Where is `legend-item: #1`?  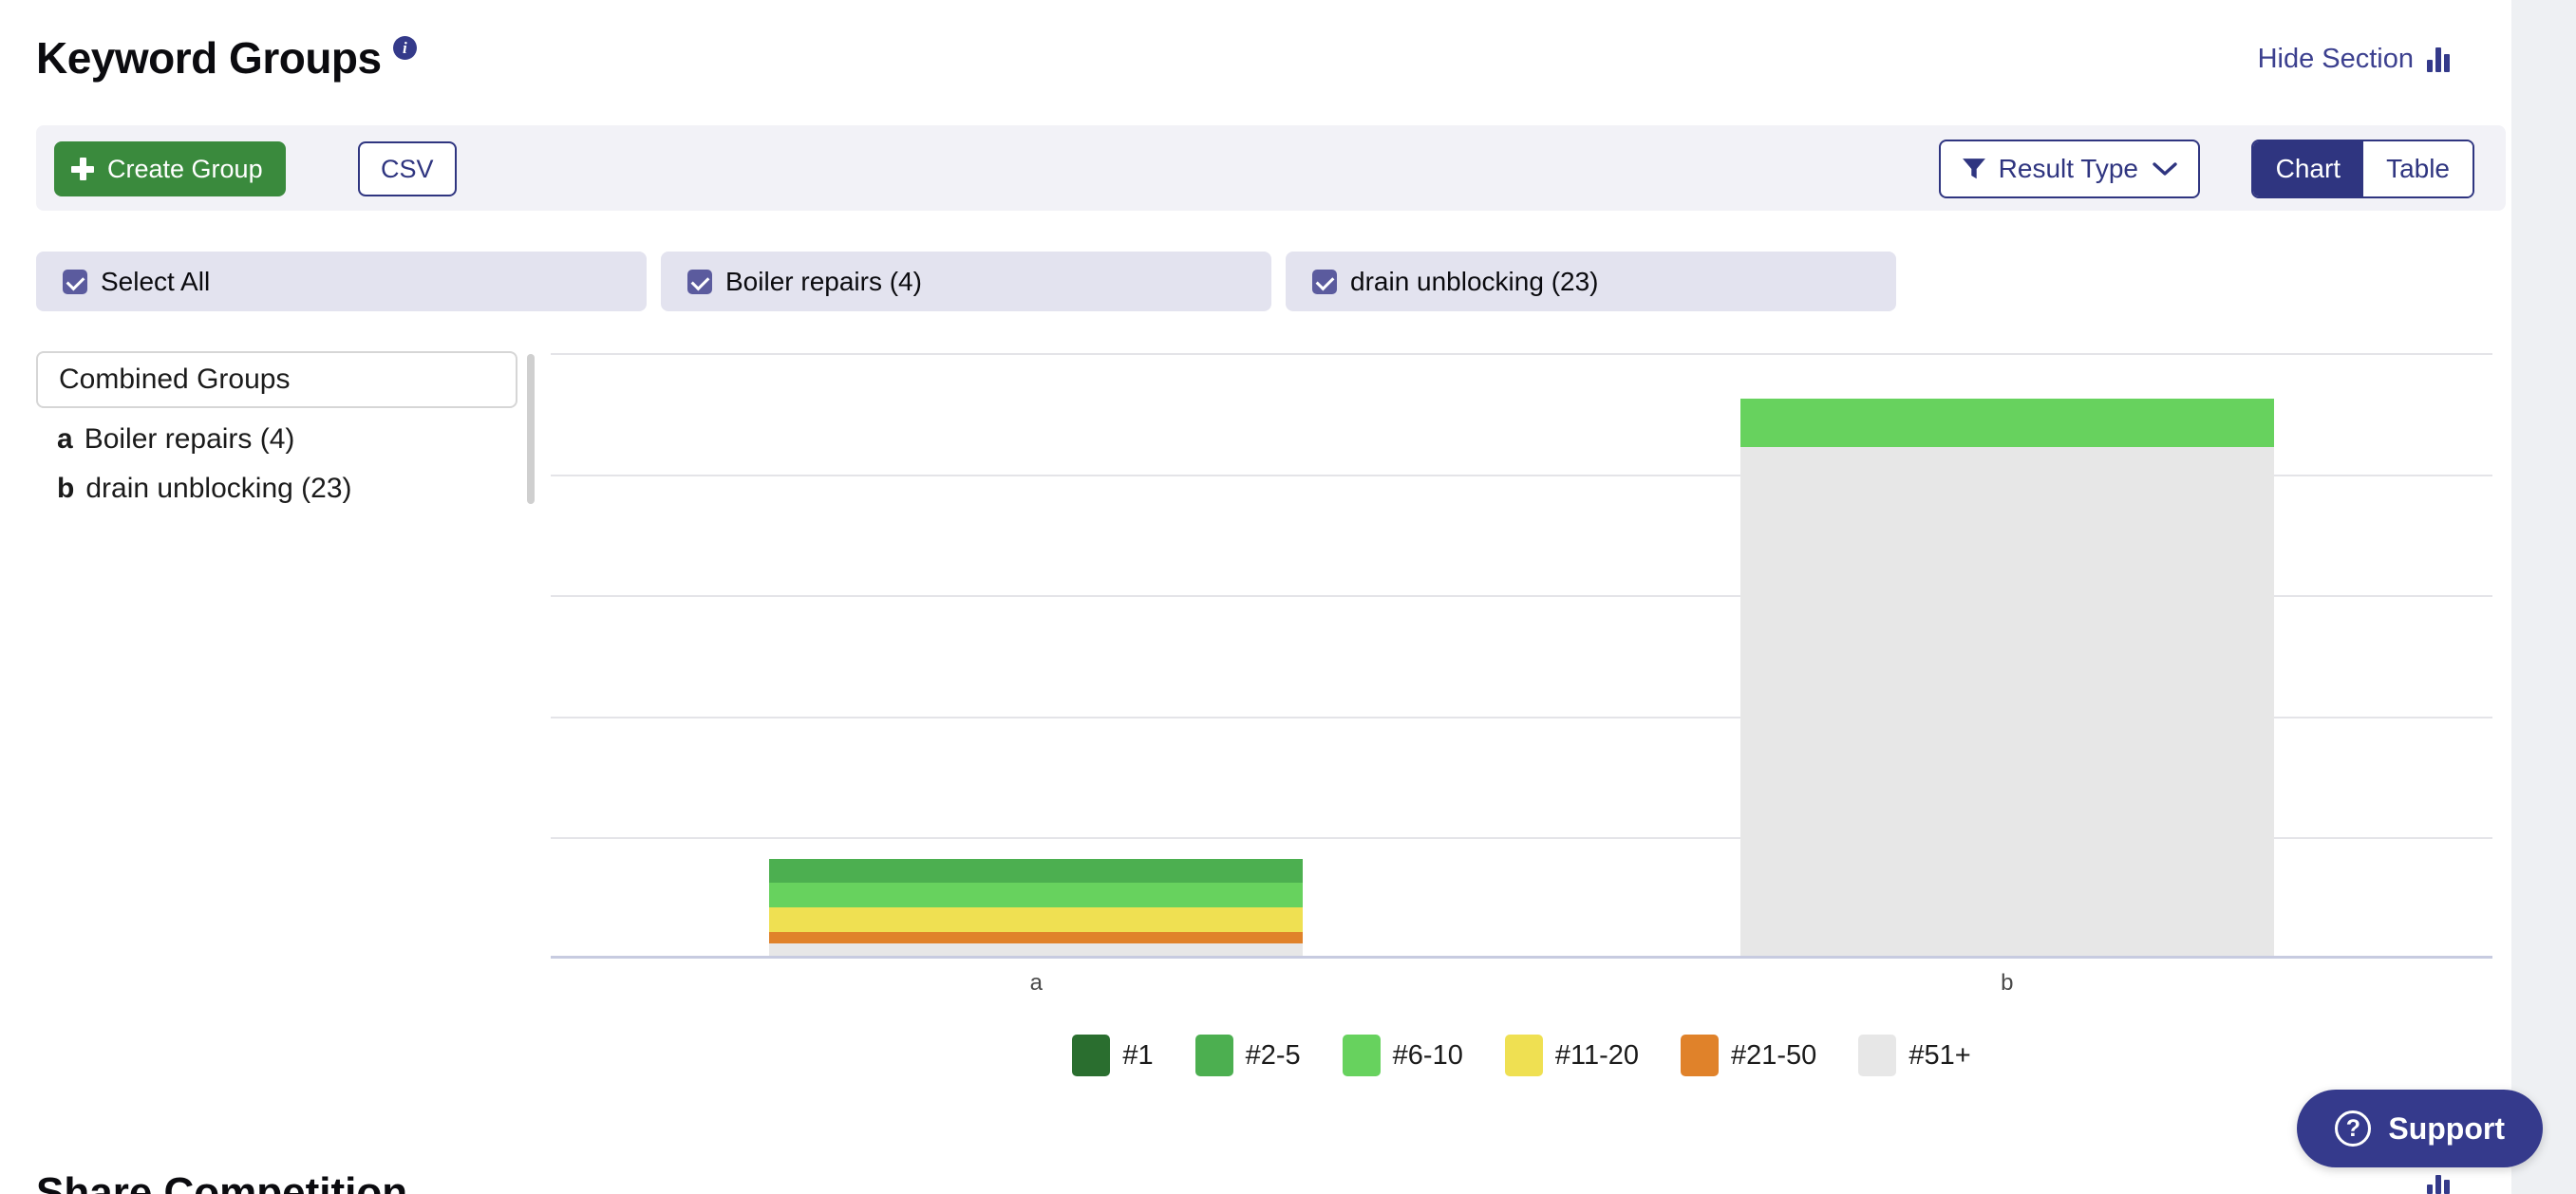
legend-item: #1 is located at coordinates (1113, 1055).